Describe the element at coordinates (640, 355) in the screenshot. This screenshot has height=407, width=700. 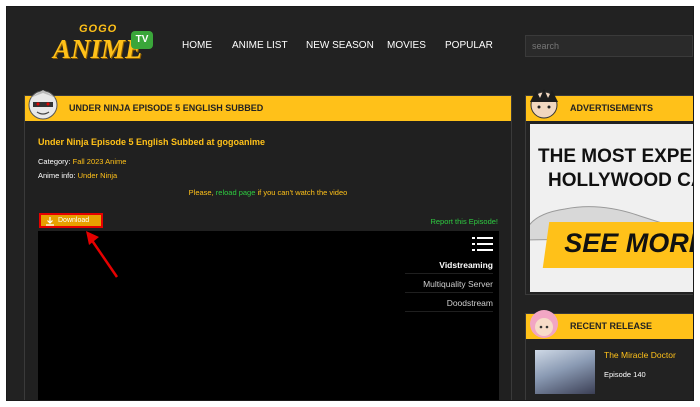
I see `recent-item-title: The Miracle Doctor` at that location.